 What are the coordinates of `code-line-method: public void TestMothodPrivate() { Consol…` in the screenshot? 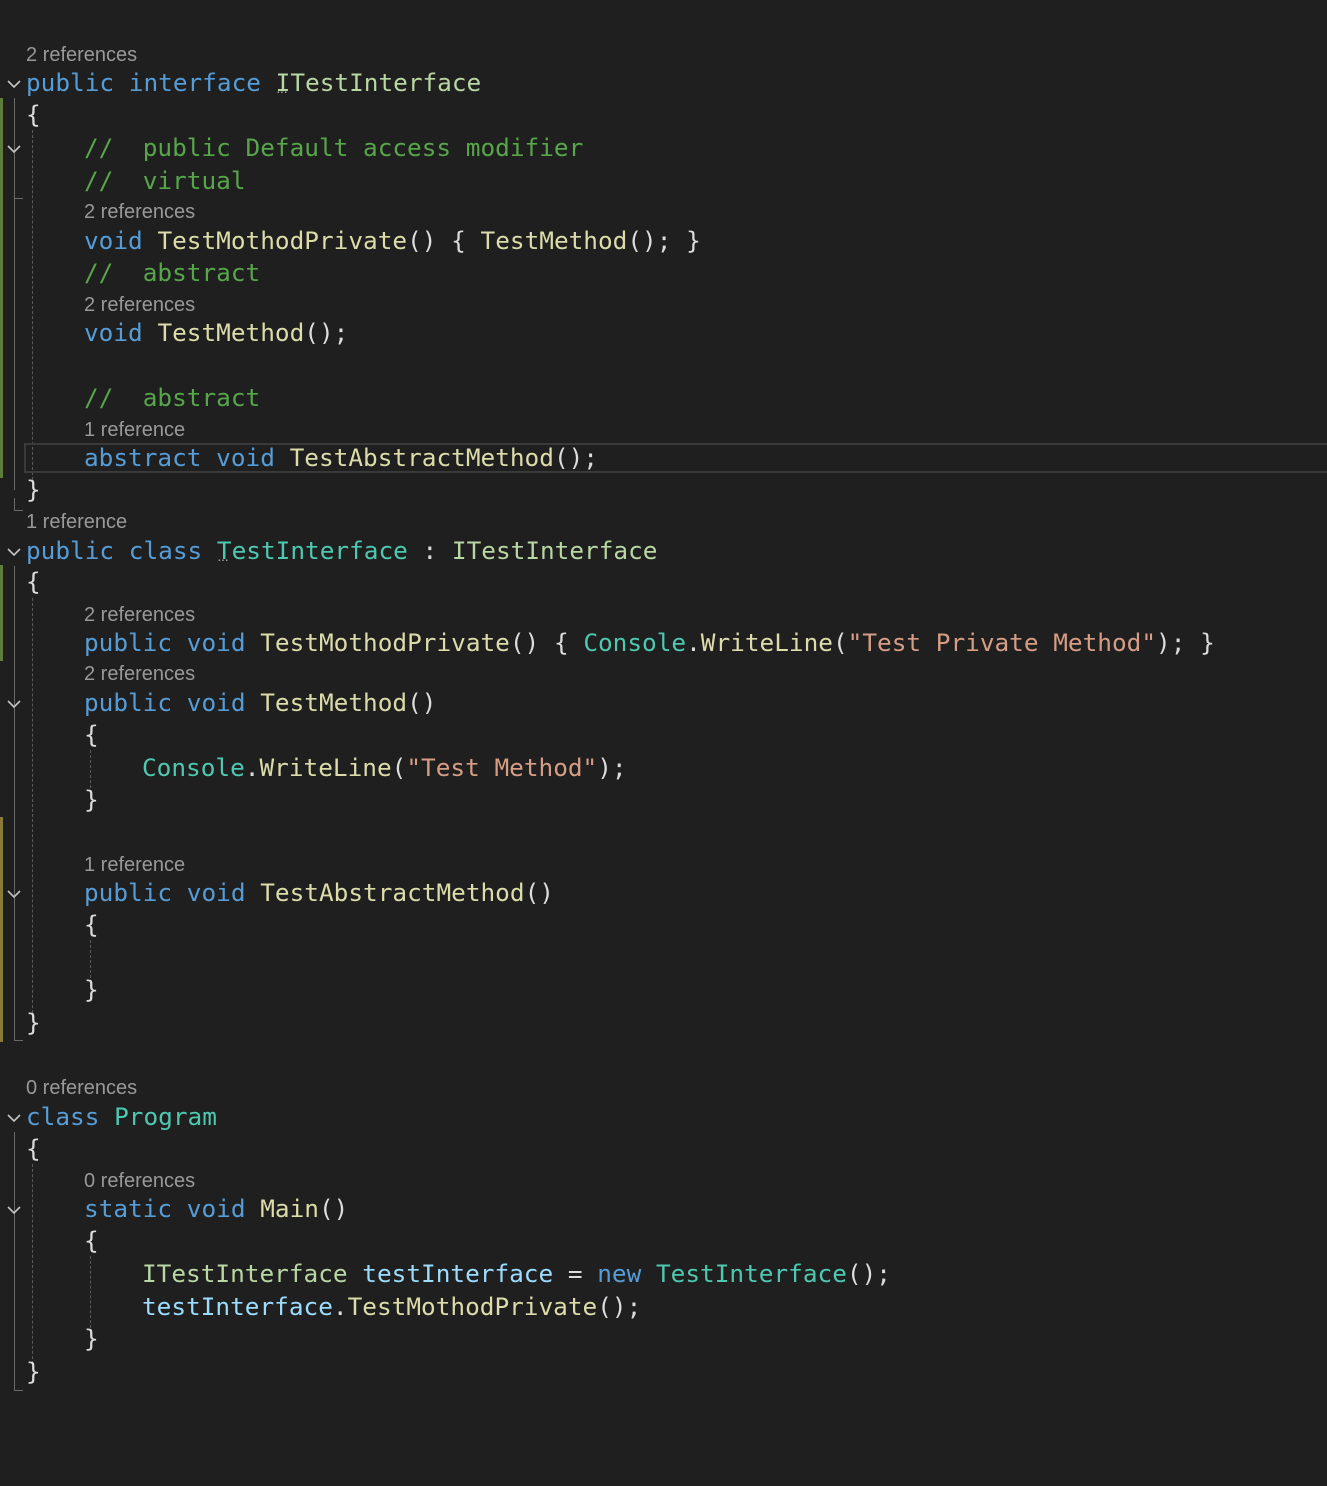 It's located at (649, 643).